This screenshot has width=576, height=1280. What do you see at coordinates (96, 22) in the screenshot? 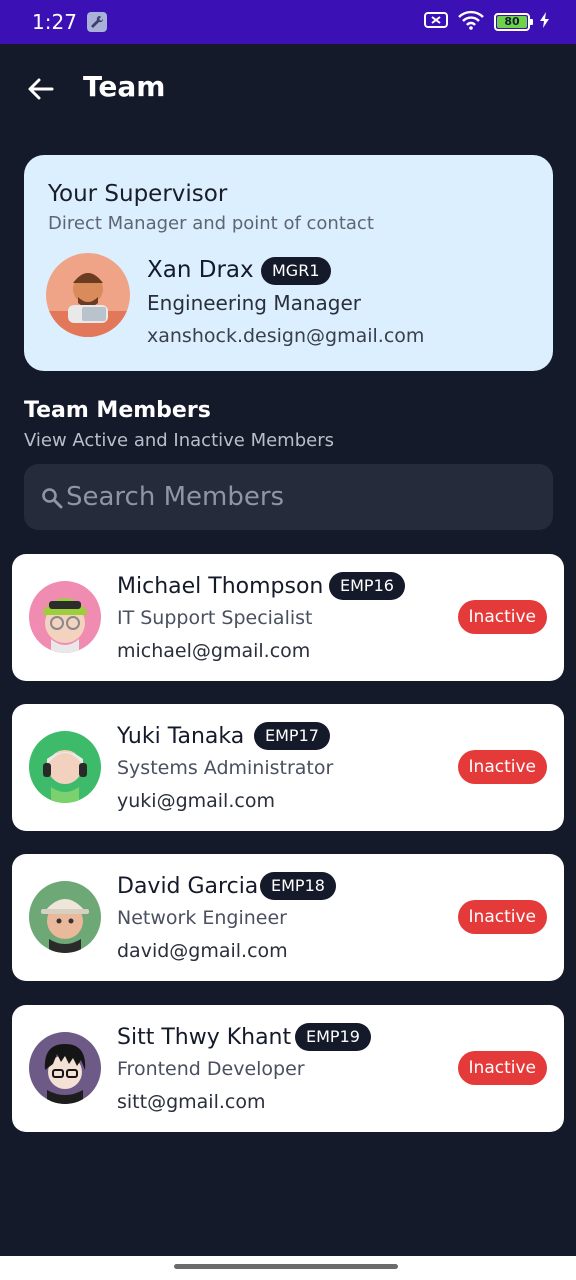
I see `wrench-icon` at bounding box center [96, 22].